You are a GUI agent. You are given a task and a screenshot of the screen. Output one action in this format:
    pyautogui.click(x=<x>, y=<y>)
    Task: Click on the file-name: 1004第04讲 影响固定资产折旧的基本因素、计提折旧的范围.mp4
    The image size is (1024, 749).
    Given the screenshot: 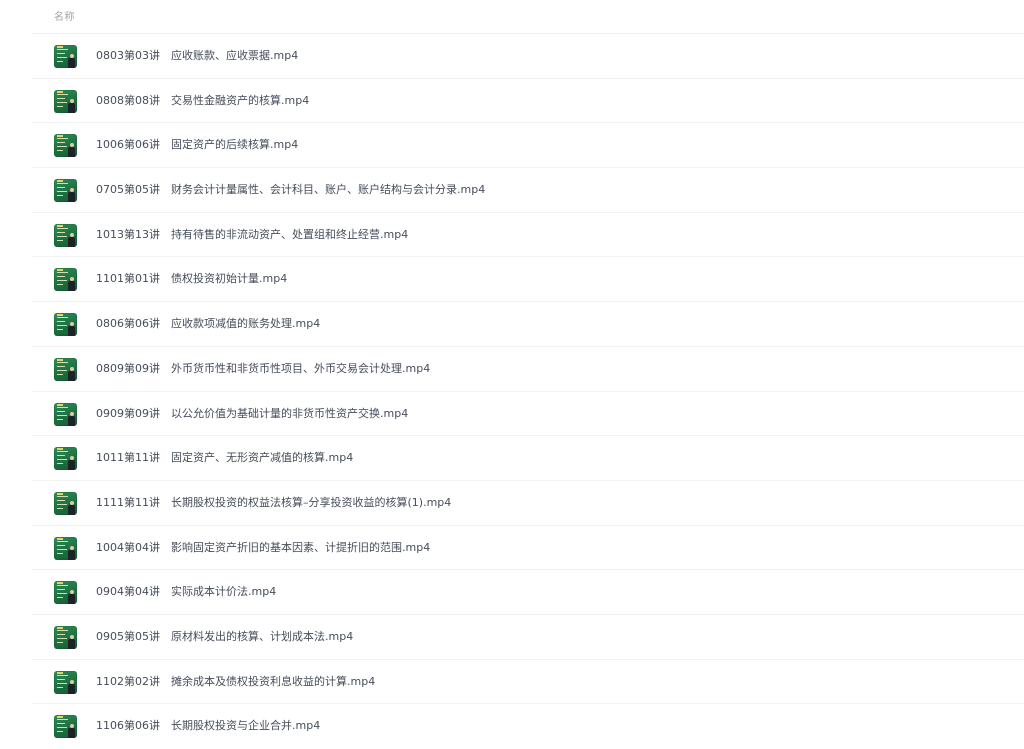 What is the action you would take?
    pyautogui.click(x=263, y=548)
    